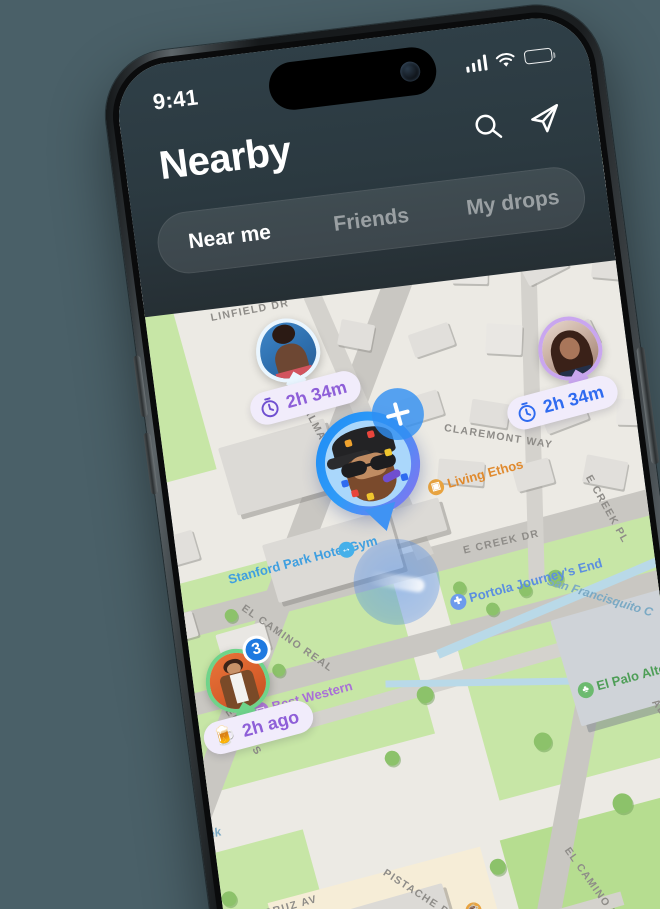 The width and height of the screenshot is (660, 909). I want to click on status-bar-time: 9:41, so click(175, 99).